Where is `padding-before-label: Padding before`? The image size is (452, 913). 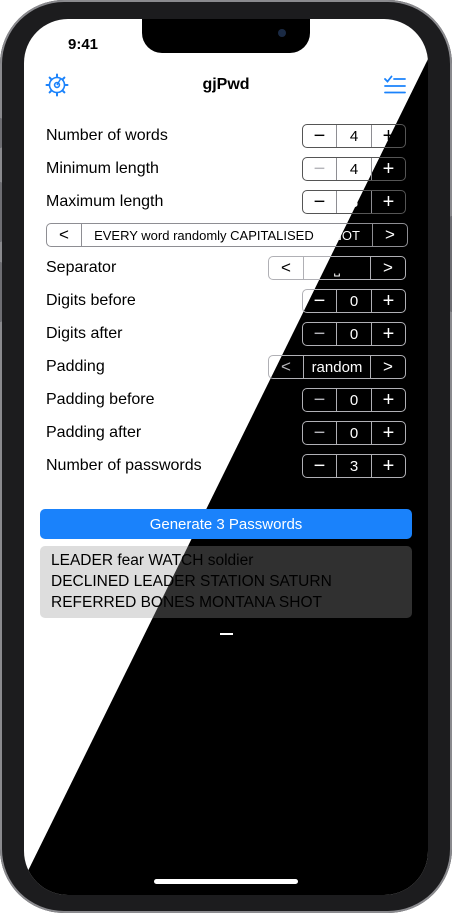 padding-before-label: Padding before is located at coordinates (100, 399).